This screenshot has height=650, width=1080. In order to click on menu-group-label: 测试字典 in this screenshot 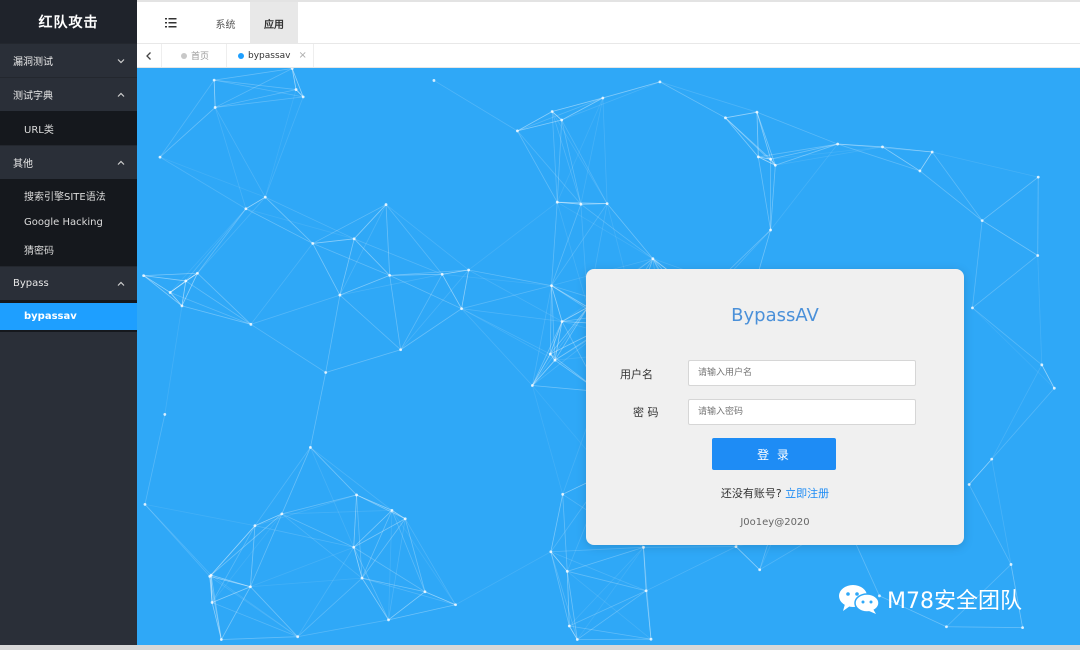, I will do `click(33, 96)`.